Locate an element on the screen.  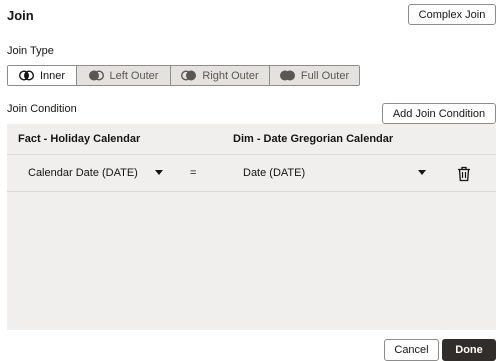
join-type-selector: Inner Left Outer Right Outer Full Outer is located at coordinates (183, 75).